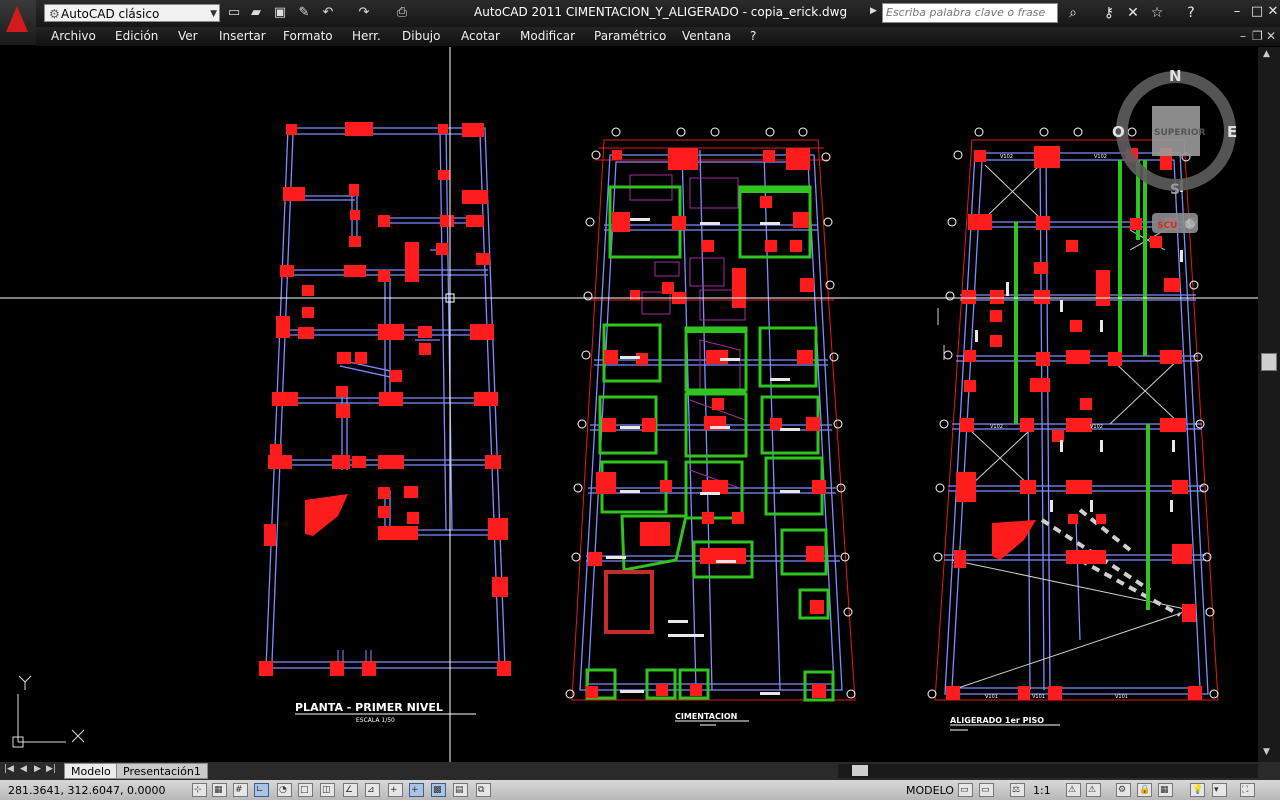  What do you see at coordinates (73, 36) in the screenshot?
I see `menu-archivo: Archivo` at bounding box center [73, 36].